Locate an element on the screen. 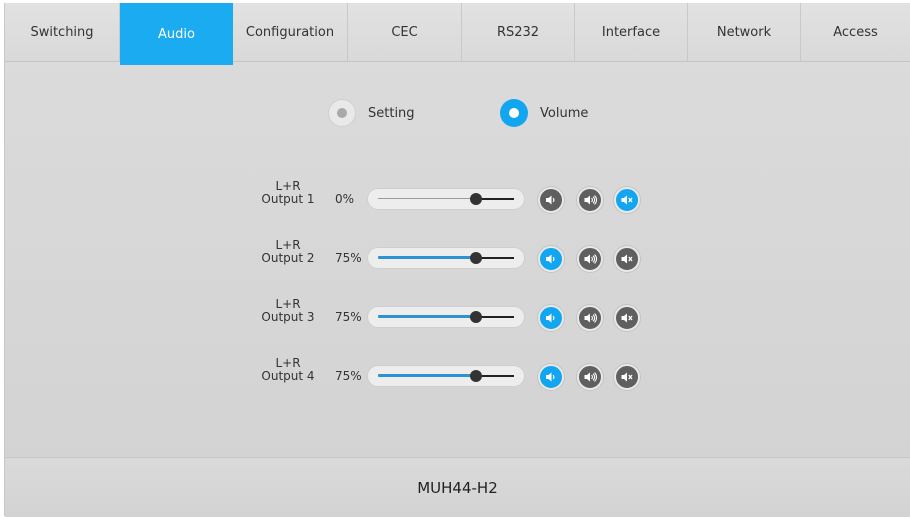  volume-radio: Volume is located at coordinates (544, 113).